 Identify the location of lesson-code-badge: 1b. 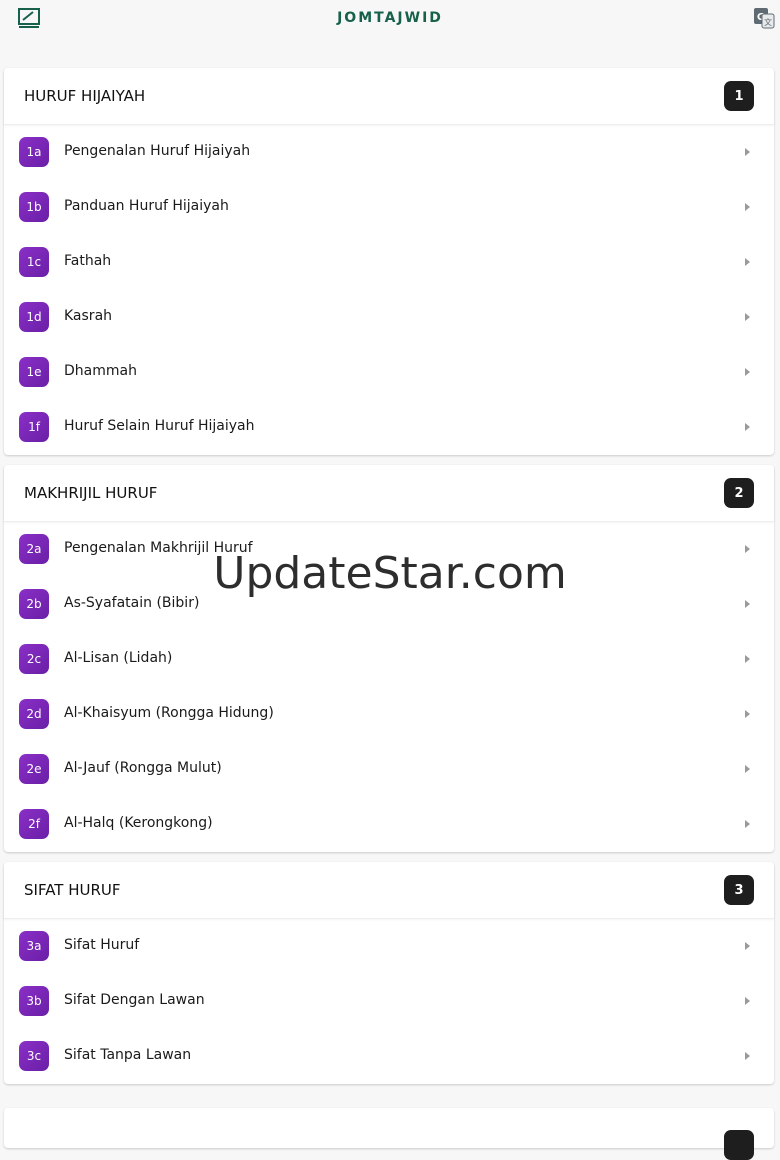
(34, 207).